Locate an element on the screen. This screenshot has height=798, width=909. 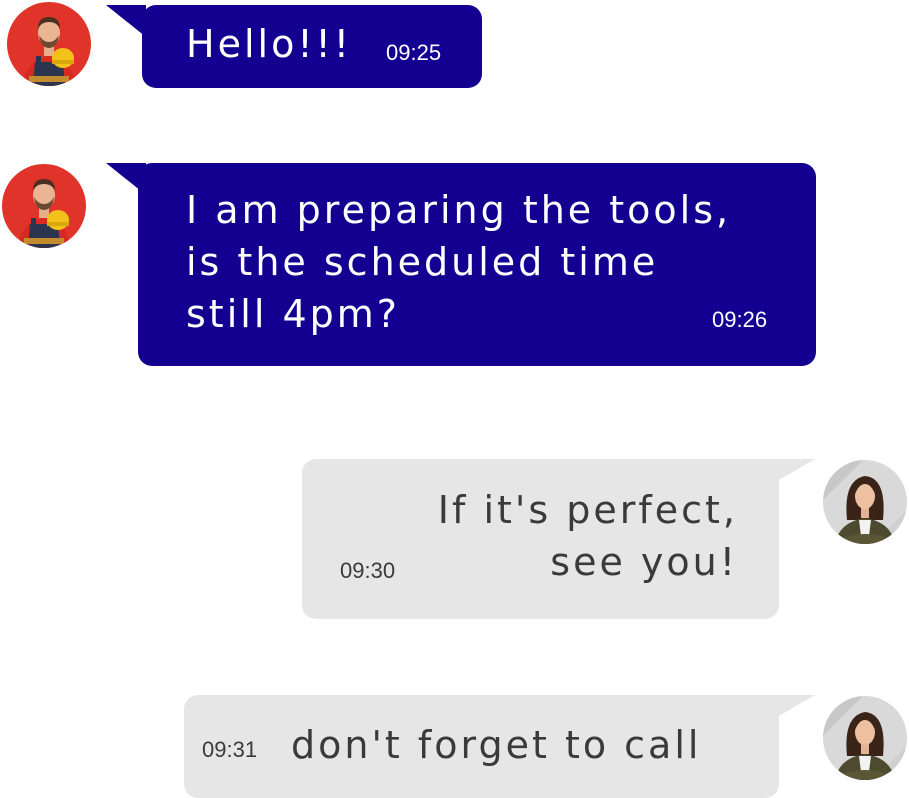
message-time: 09:25 is located at coordinates (414, 52).